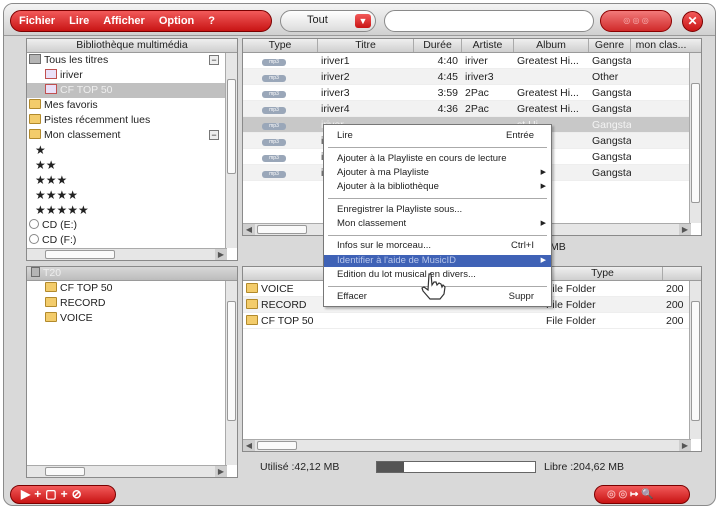  I want to click on ctx-label: Ajouter à la bibliothèque, so click(388, 186).